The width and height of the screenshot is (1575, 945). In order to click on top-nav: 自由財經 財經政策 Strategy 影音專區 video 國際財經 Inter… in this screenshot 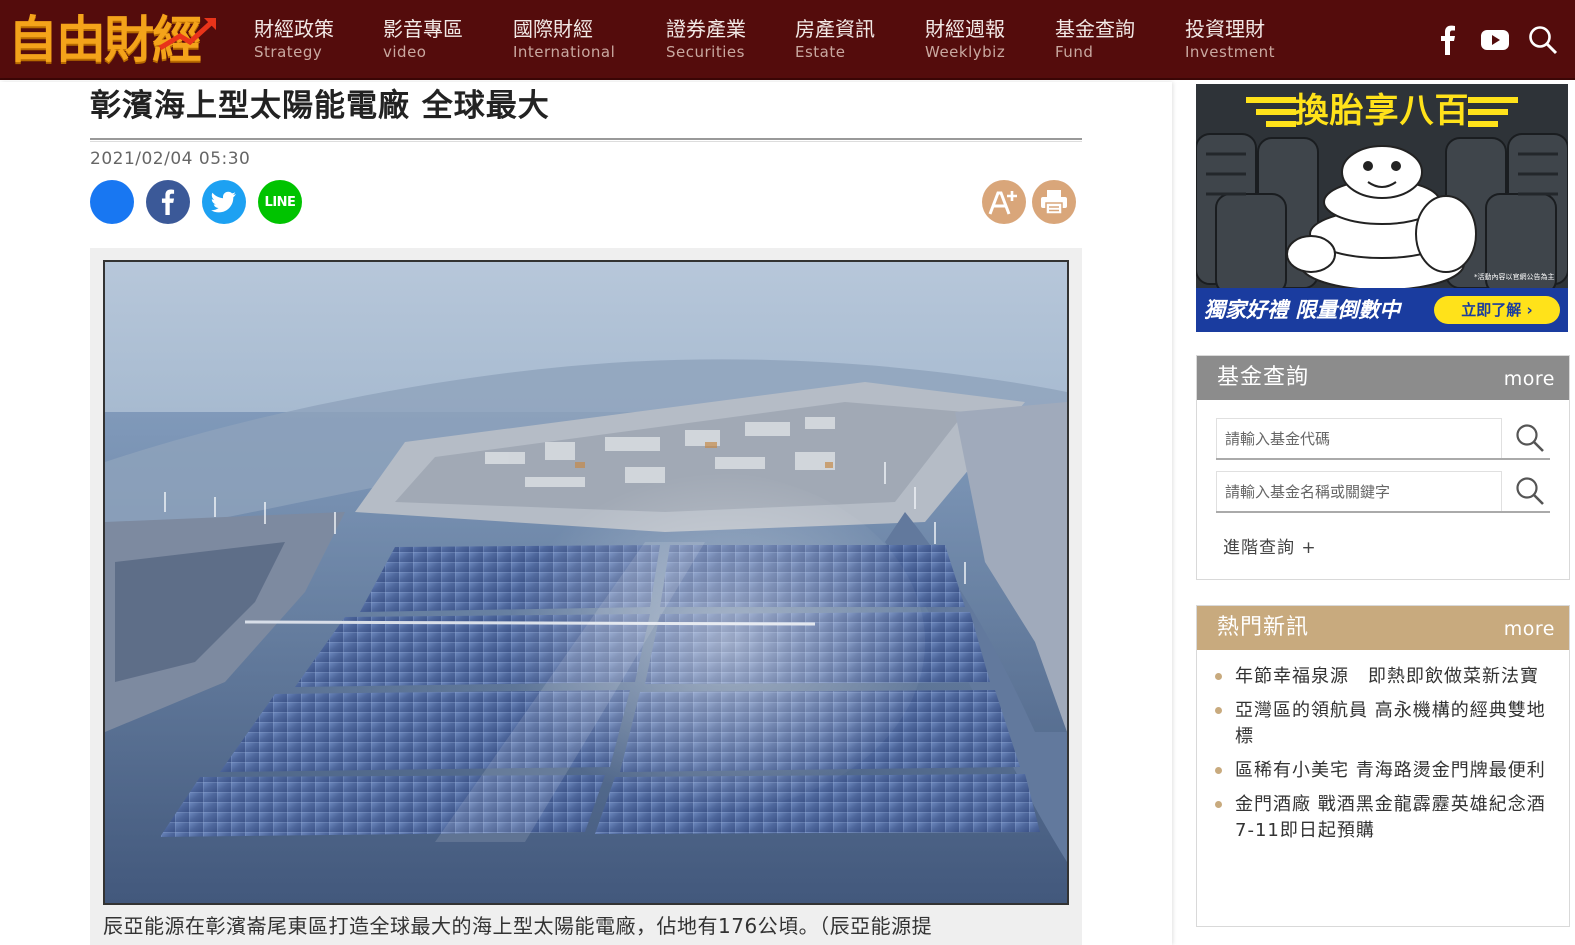, I will do `click(787, 40)`.